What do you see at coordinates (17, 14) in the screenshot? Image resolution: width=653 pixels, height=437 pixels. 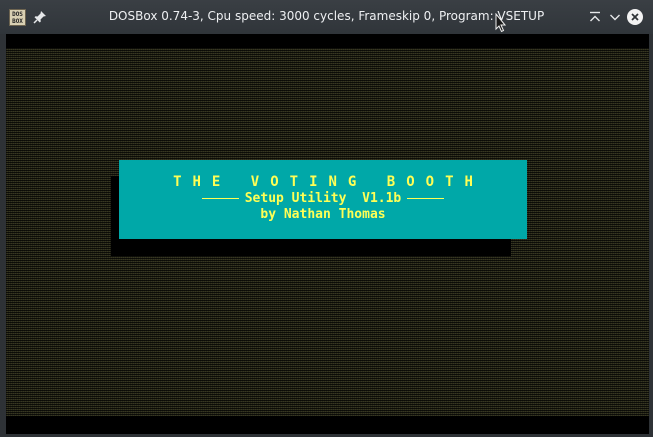 I see `app-icon-line-1: DOS` at bounding box center [17, 14].